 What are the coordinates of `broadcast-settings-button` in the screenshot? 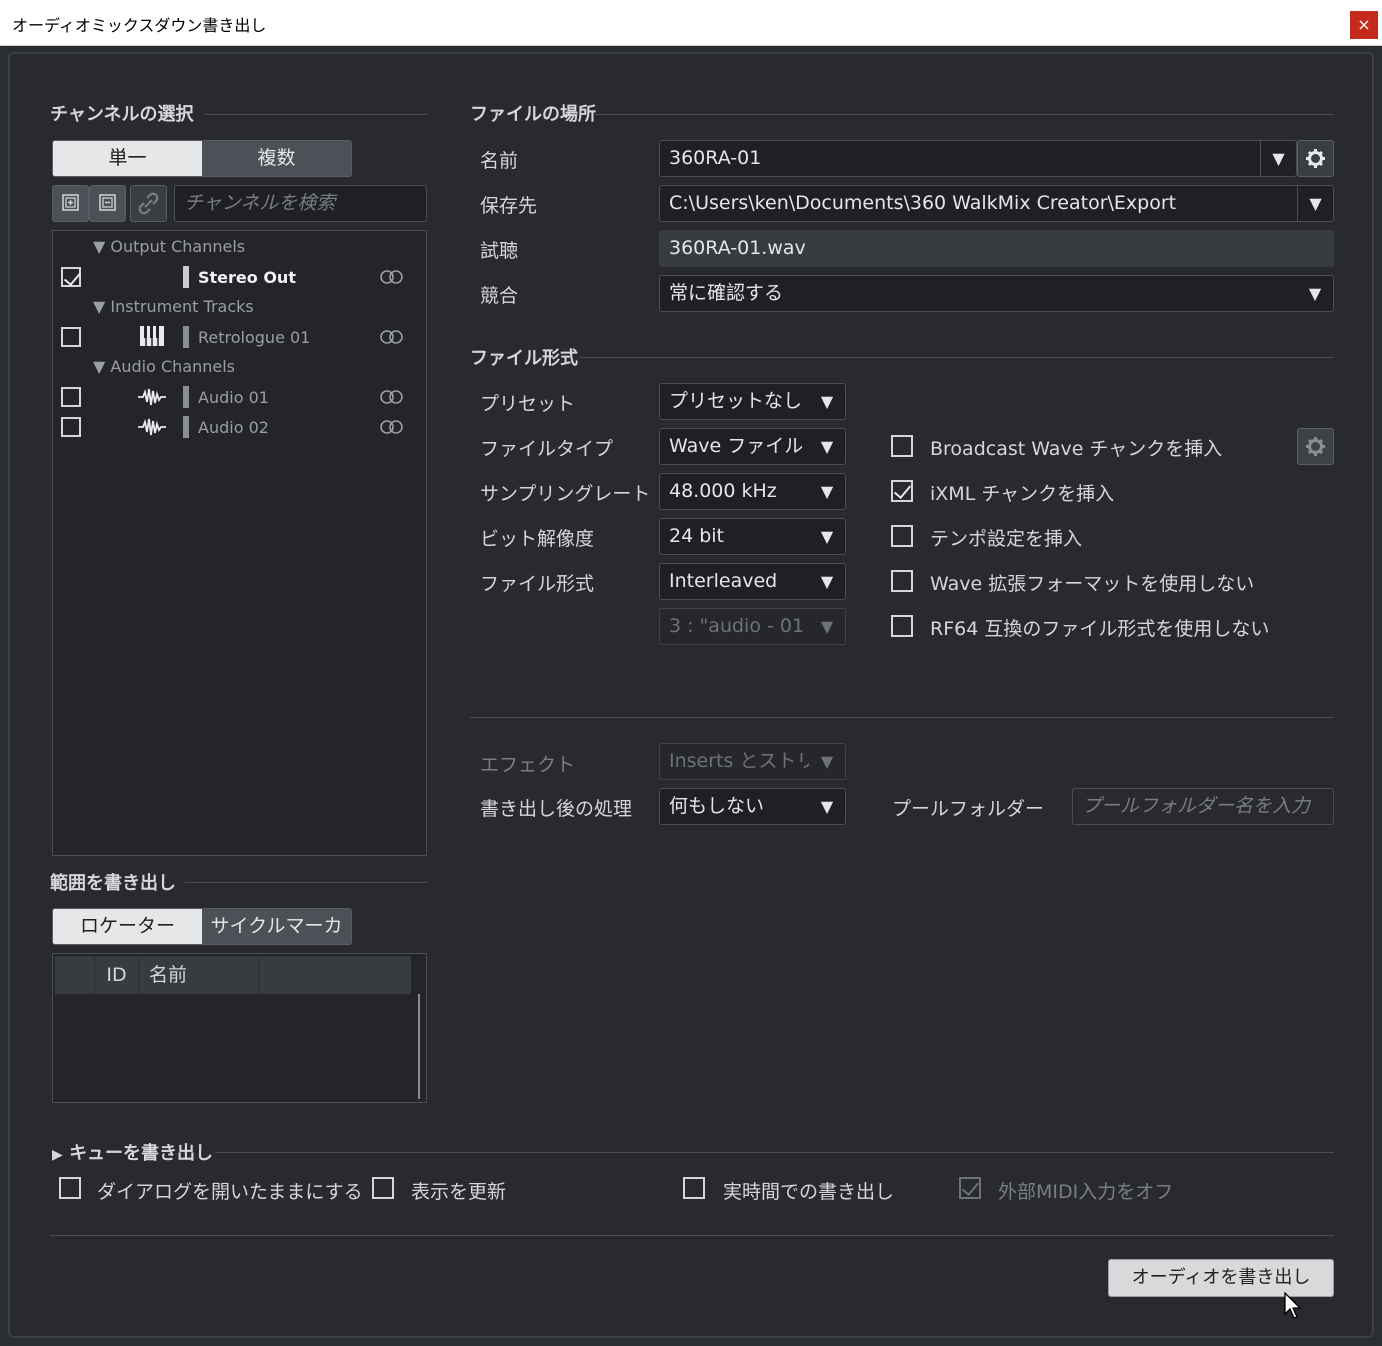 It's located at (1315, 446).